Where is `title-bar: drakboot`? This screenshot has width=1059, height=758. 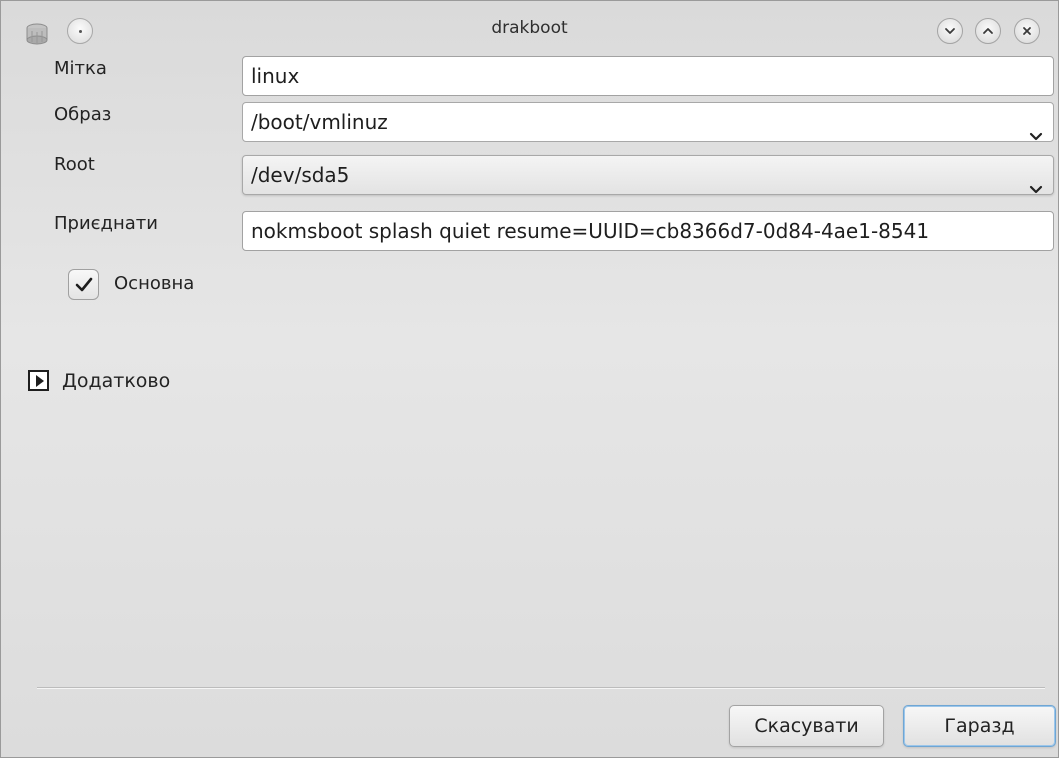 title-bar: drakboot is located at coordinates (529, 23).